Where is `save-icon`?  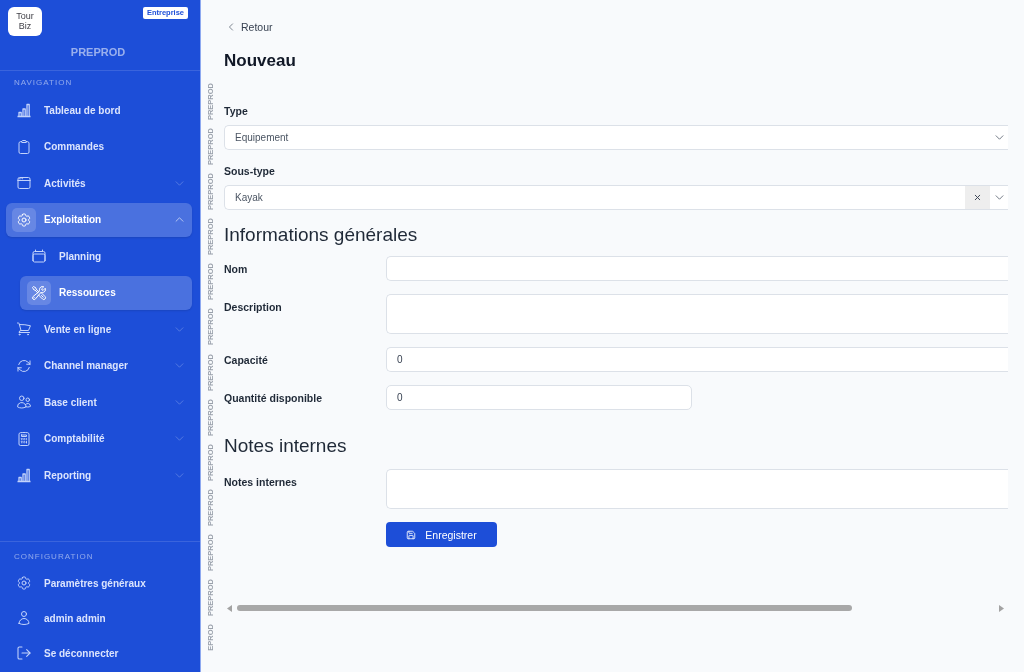
save-icon is located at coordinates (411, 534).